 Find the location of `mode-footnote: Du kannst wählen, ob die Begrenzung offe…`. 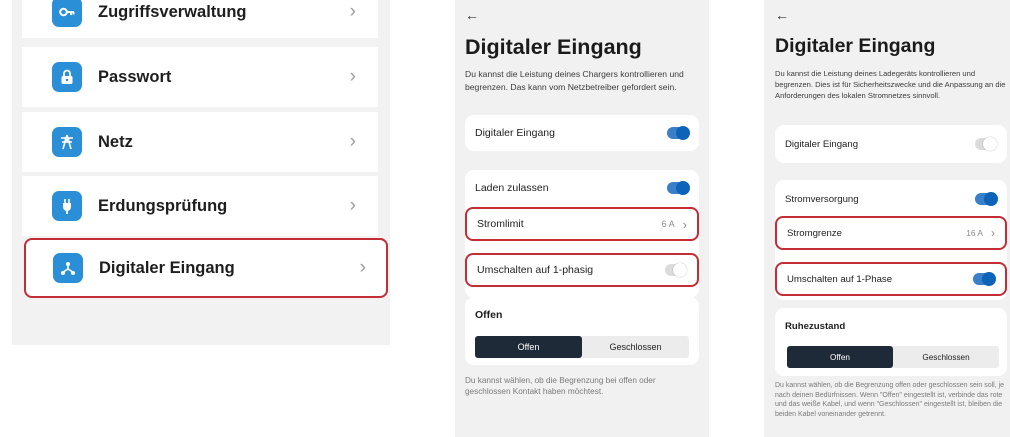

mode-footnote: Du kannst wählen, ob die Begrenzung offe… is located at coordinates (890, 400).